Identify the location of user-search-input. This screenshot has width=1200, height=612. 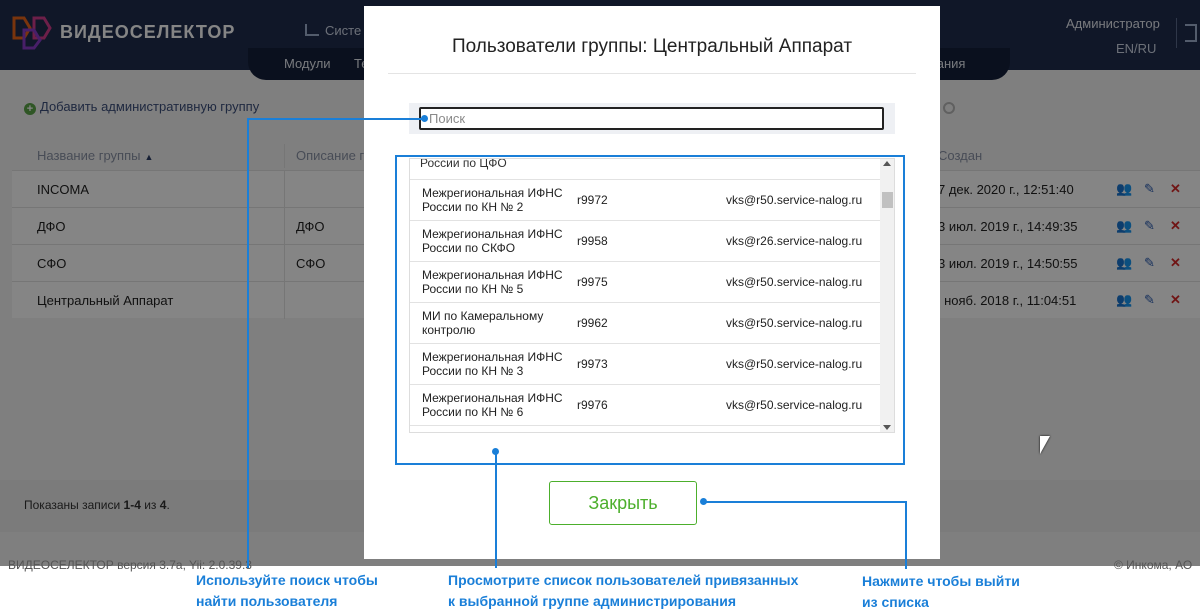
(651, 118).